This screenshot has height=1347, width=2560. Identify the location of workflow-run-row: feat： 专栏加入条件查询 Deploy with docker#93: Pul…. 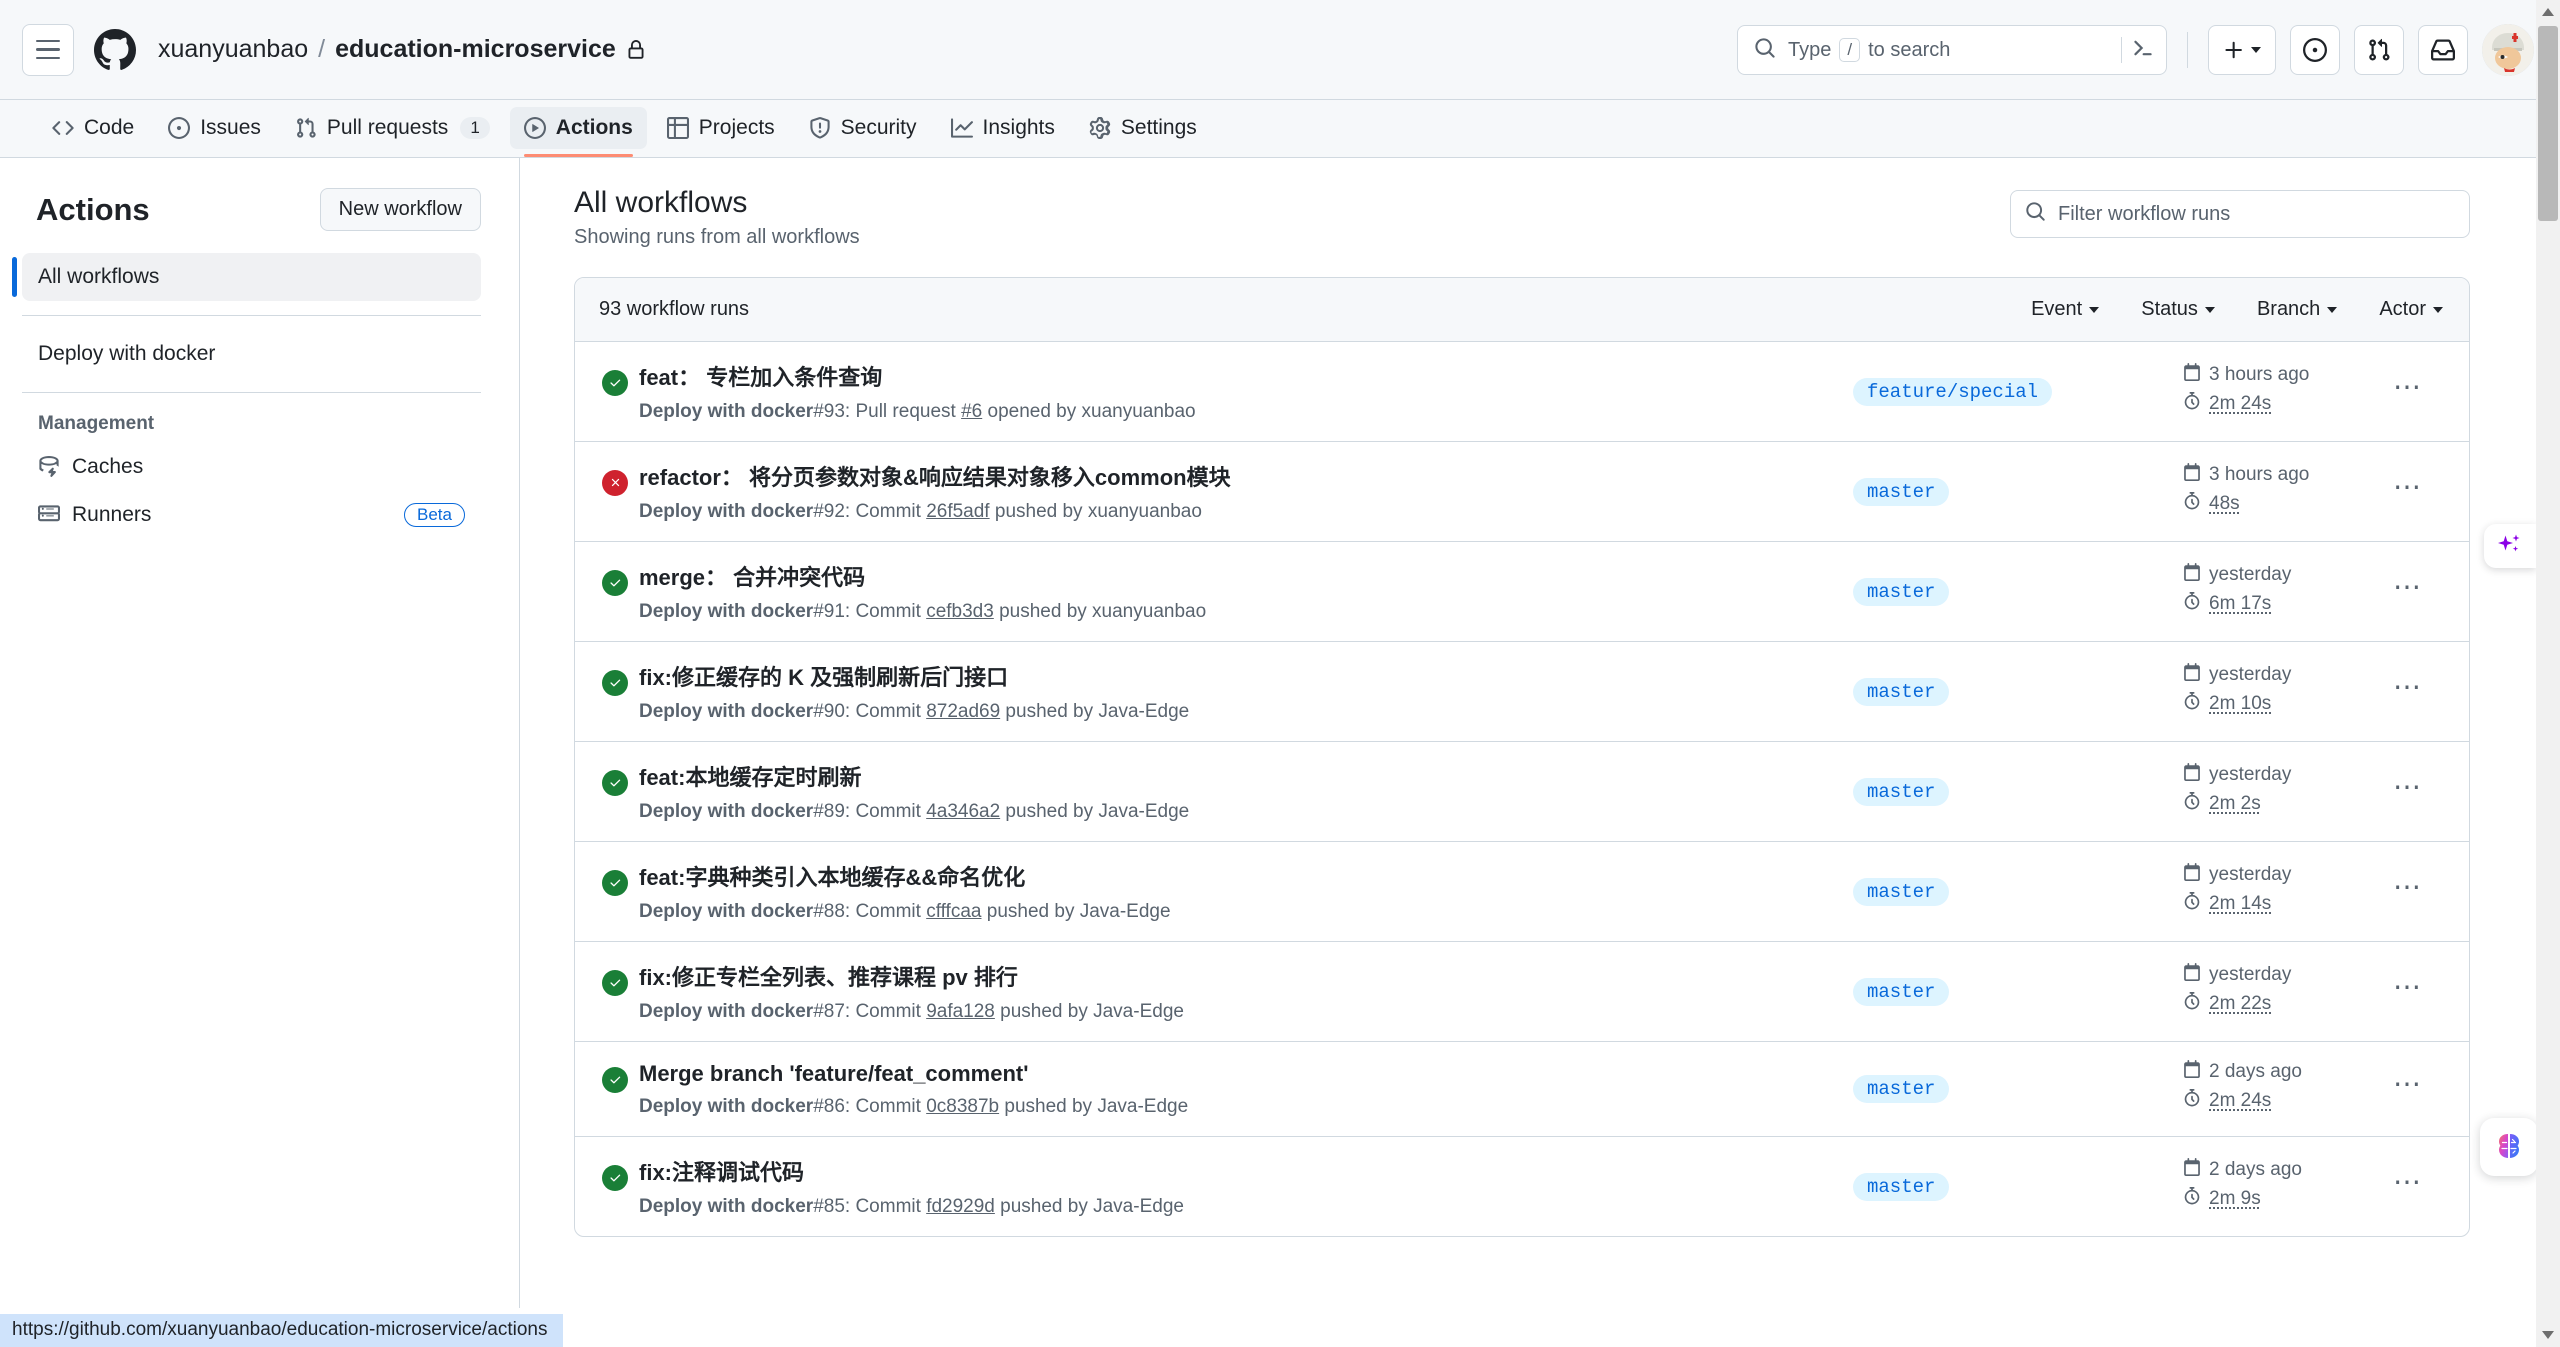
(1522, 392).